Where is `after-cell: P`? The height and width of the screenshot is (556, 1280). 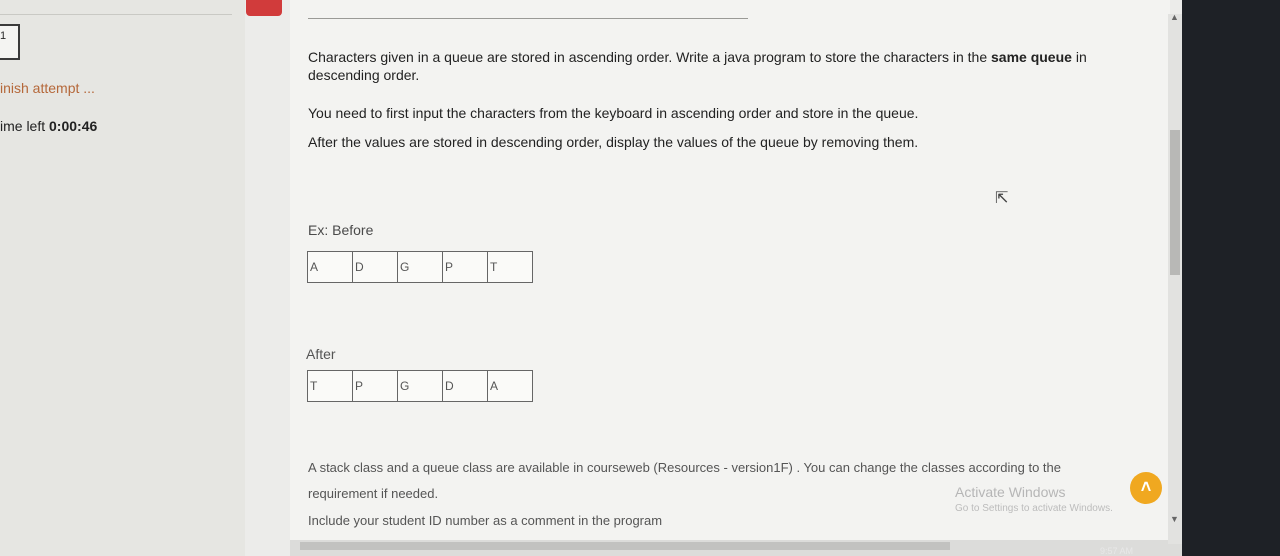
after-cell: P is located at coordinates (375, 386).